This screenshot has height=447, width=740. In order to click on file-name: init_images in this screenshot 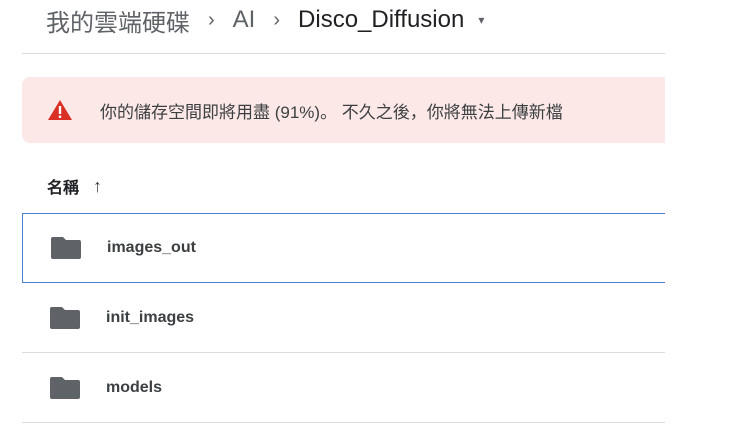, I will do `click(150, 317)`.